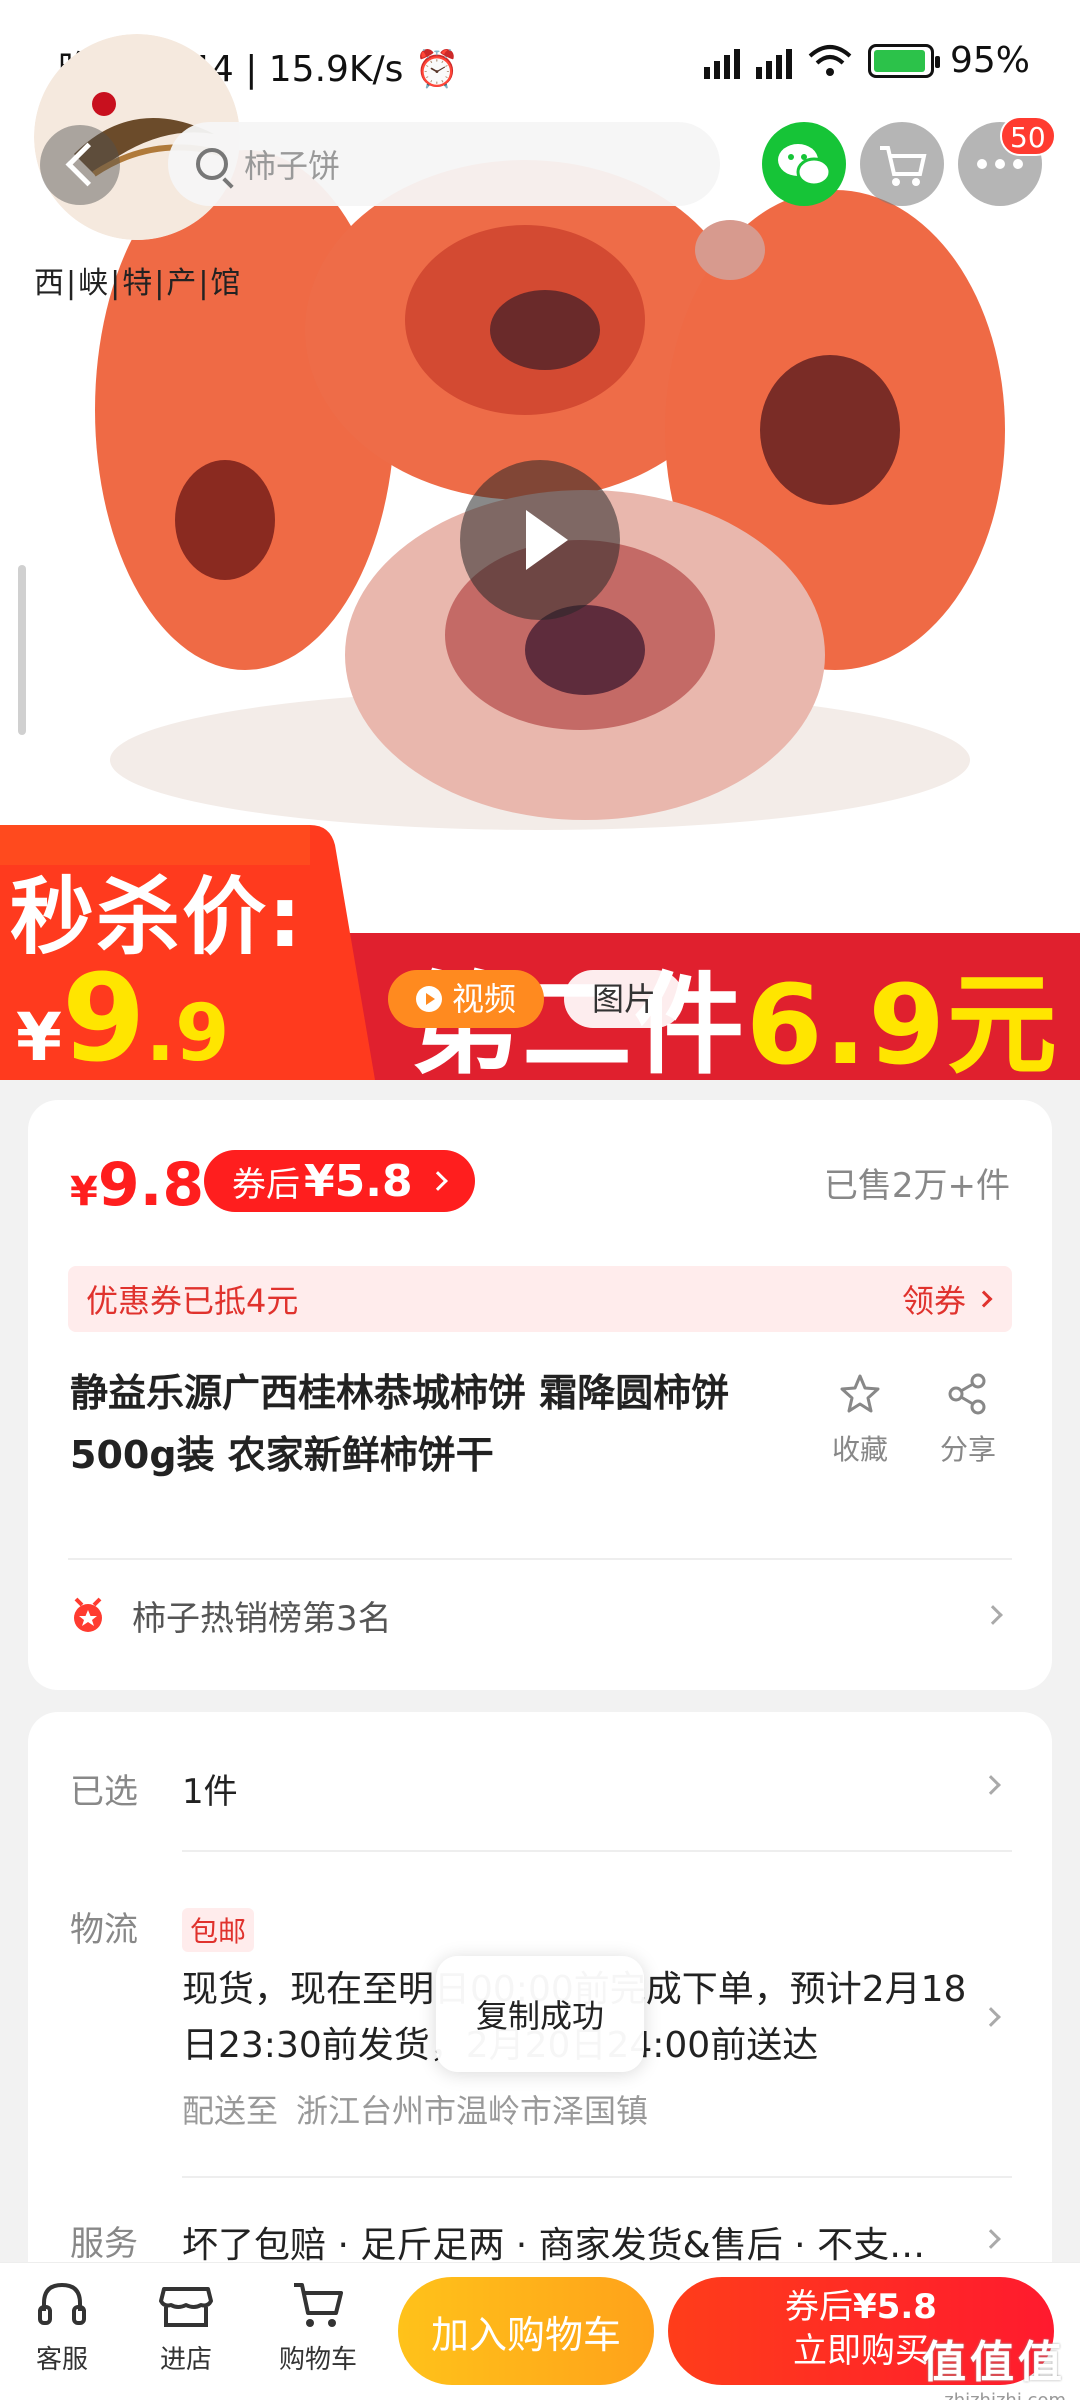  Describe the element at coordinates (22, 650) in the screenshot. I see `scroll-indicator` at that location.